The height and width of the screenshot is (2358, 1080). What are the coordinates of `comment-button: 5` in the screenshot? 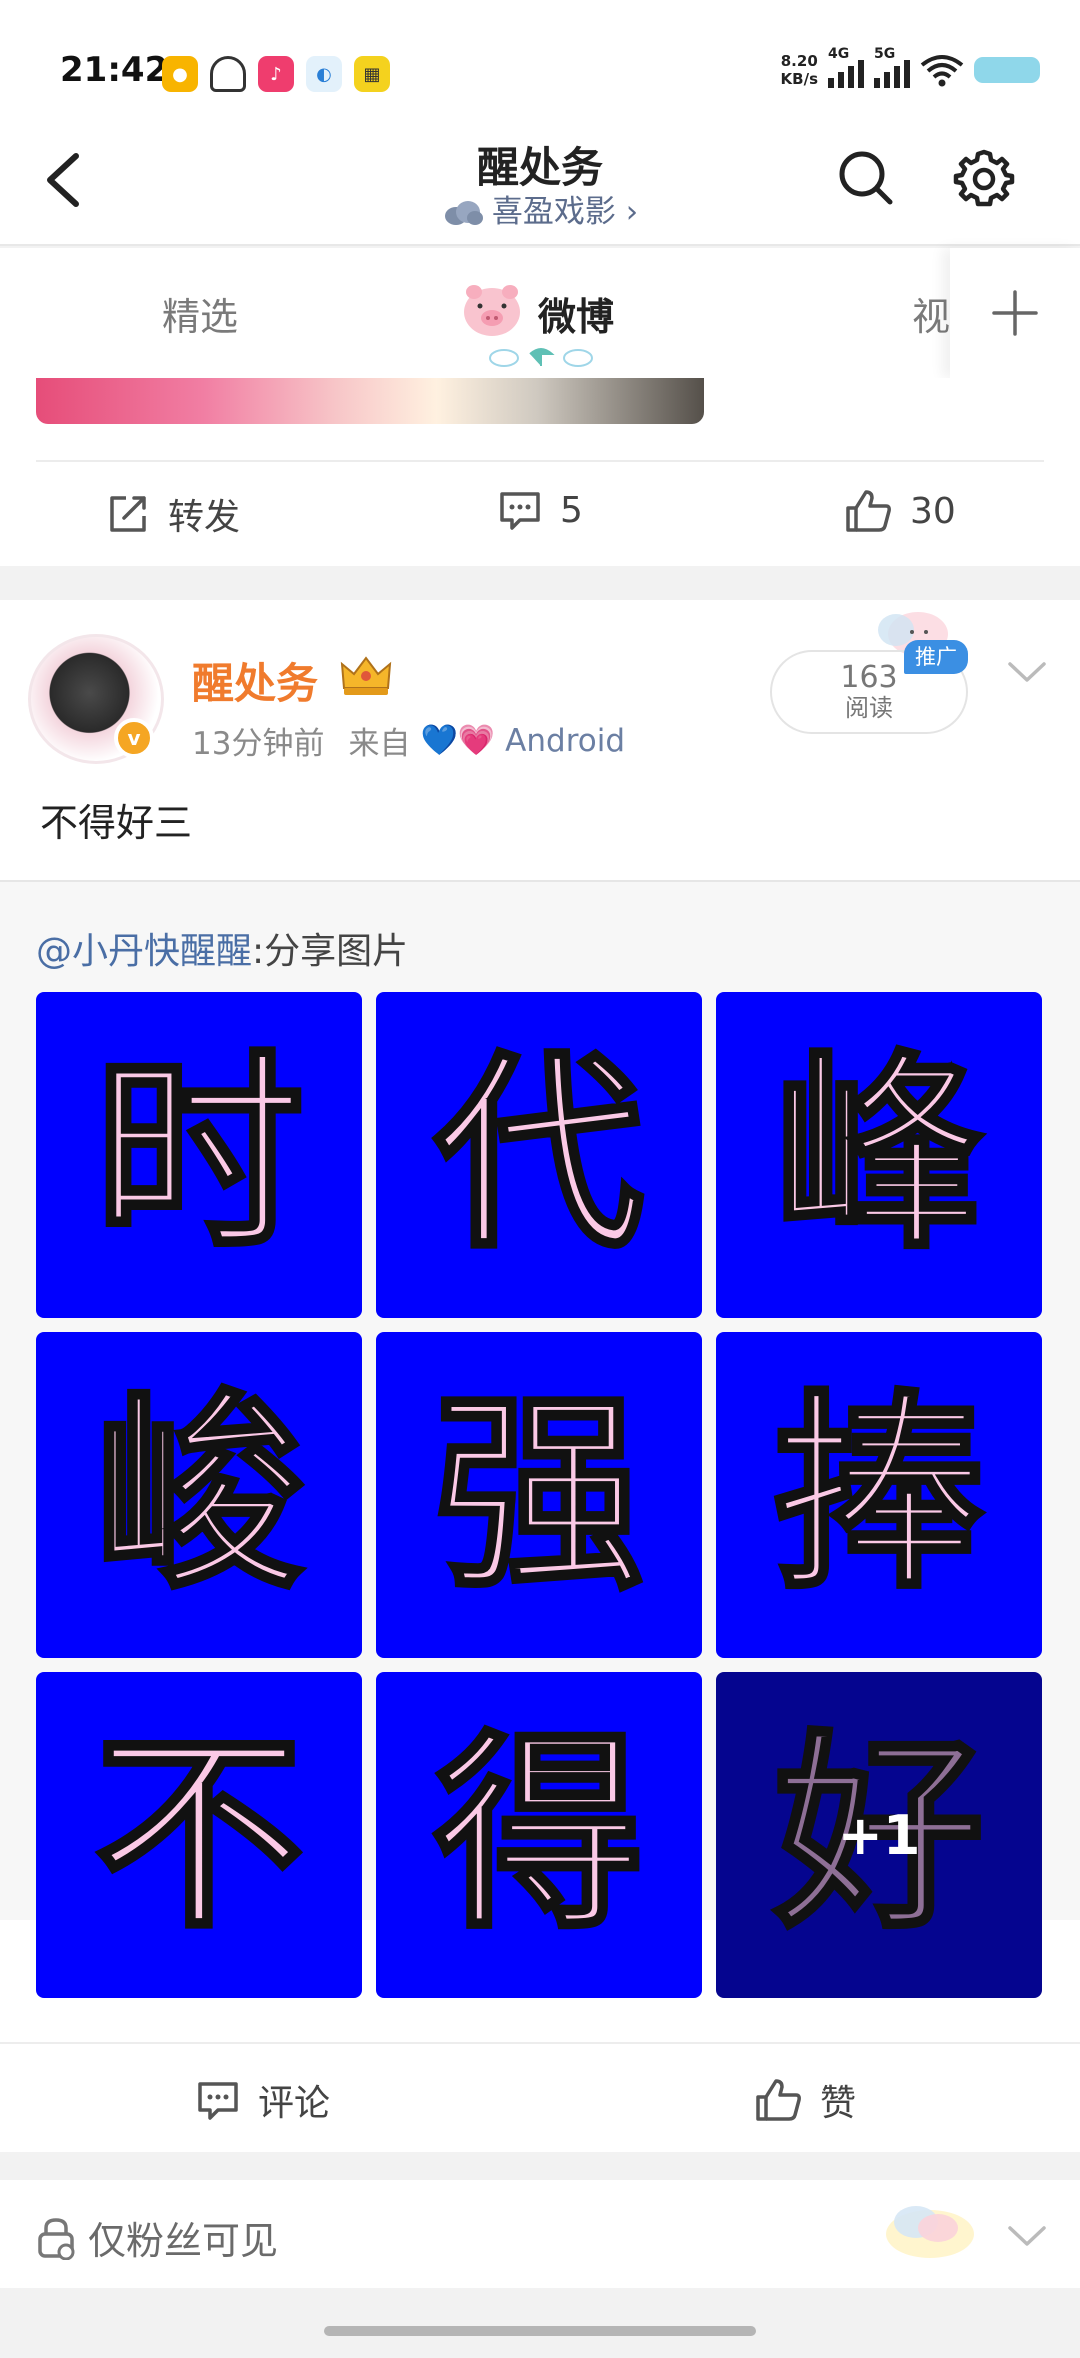 It's located at (540, 510).